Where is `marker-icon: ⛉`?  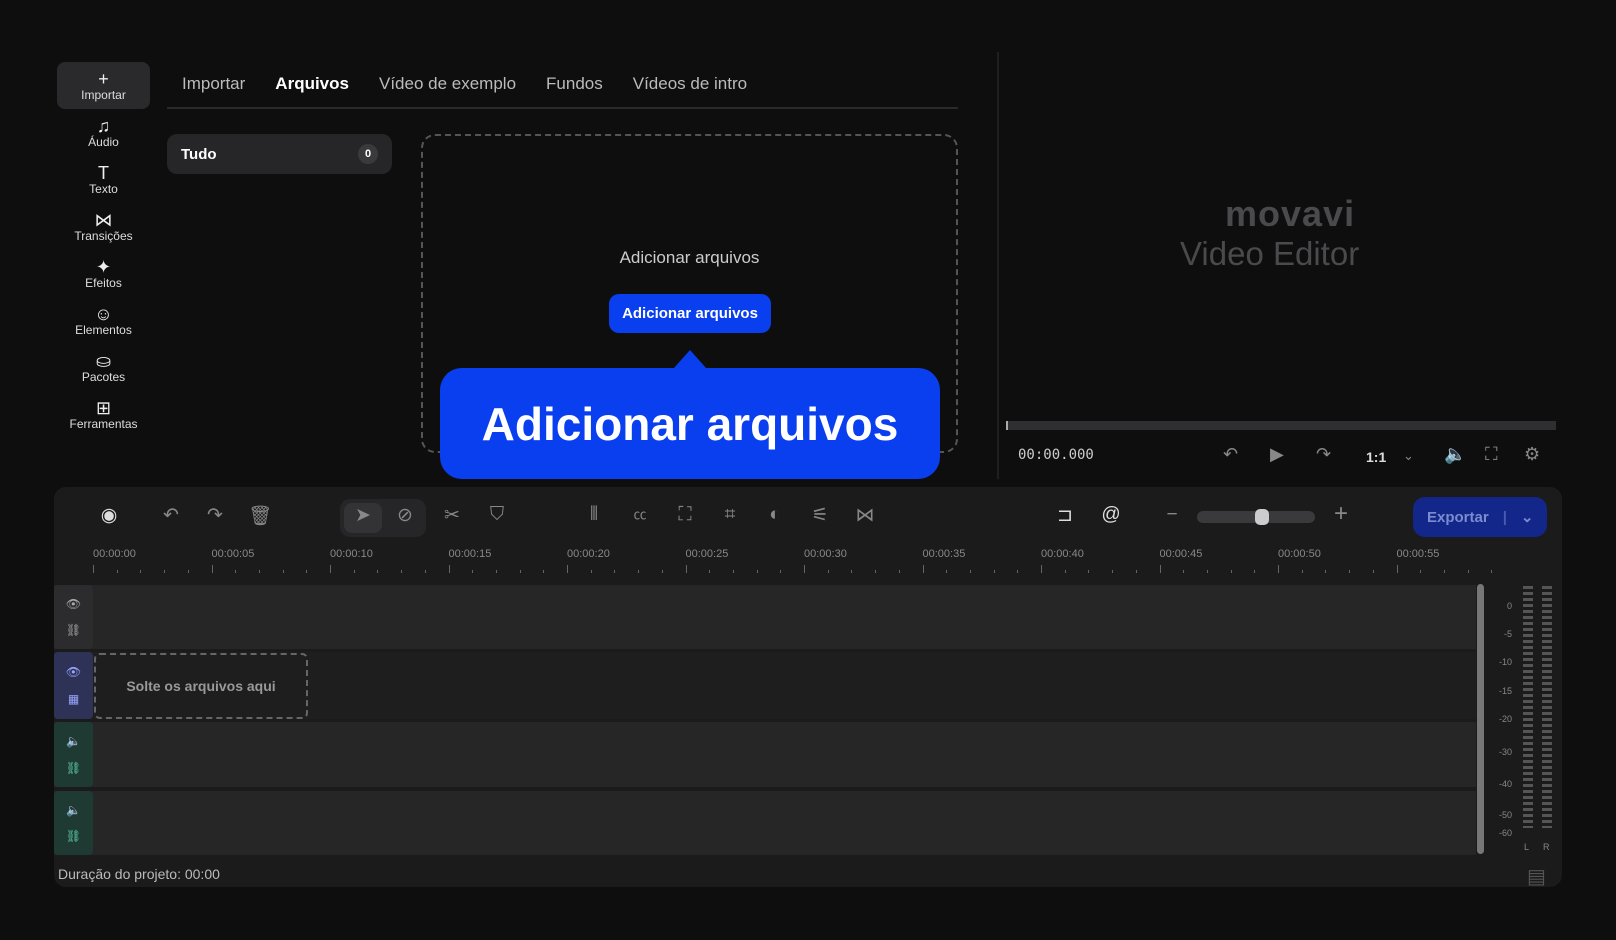
marker-icon: ⛉ is located at coordinates (497, 515).